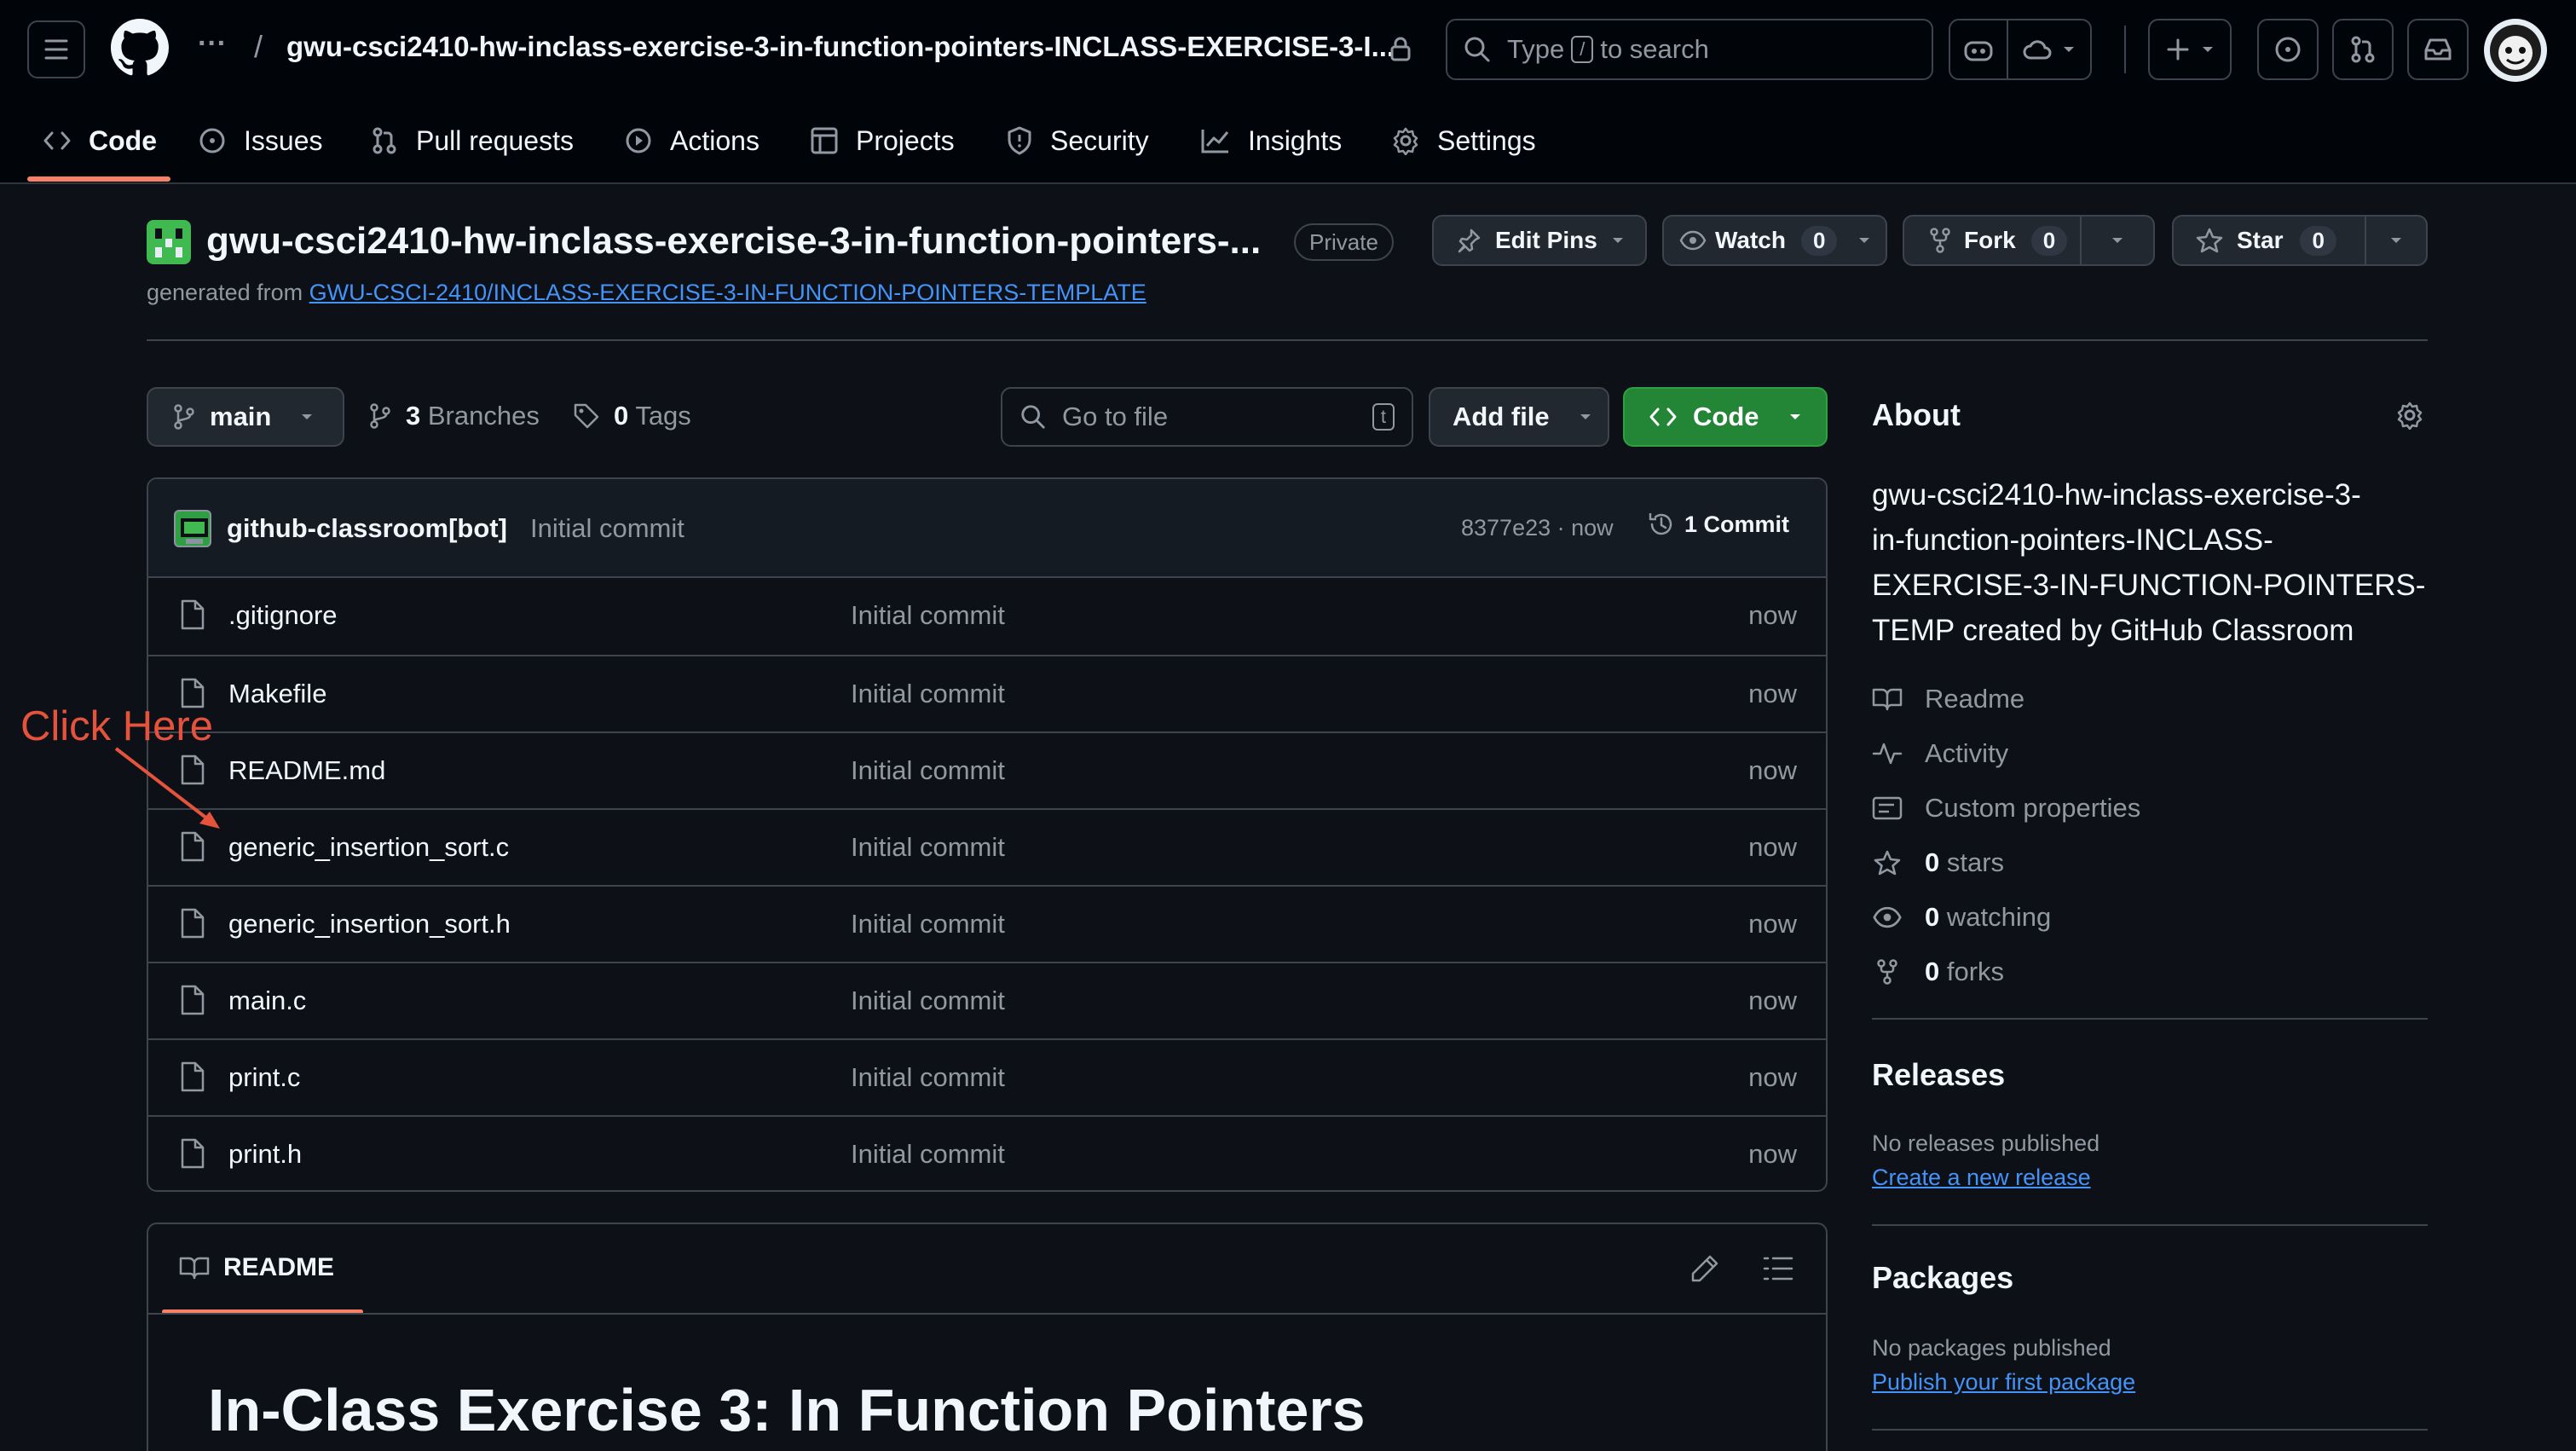  I want to click on tab-projects: Projects, so click(882, 140).